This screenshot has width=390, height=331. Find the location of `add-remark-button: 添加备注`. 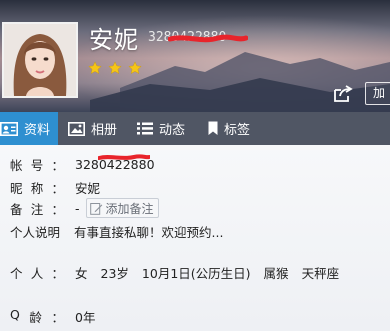

add-remark-button: 添加备注 is located at coordinates (122, 208).